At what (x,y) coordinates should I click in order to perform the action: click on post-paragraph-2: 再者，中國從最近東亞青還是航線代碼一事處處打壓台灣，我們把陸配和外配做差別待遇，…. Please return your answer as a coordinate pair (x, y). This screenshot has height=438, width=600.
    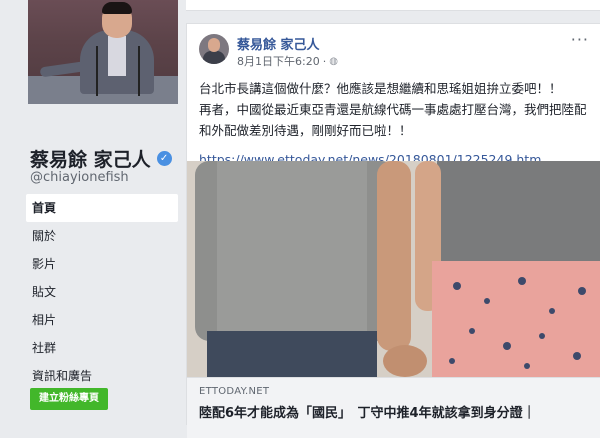
    Looking at the image, I should click on (393, 120).